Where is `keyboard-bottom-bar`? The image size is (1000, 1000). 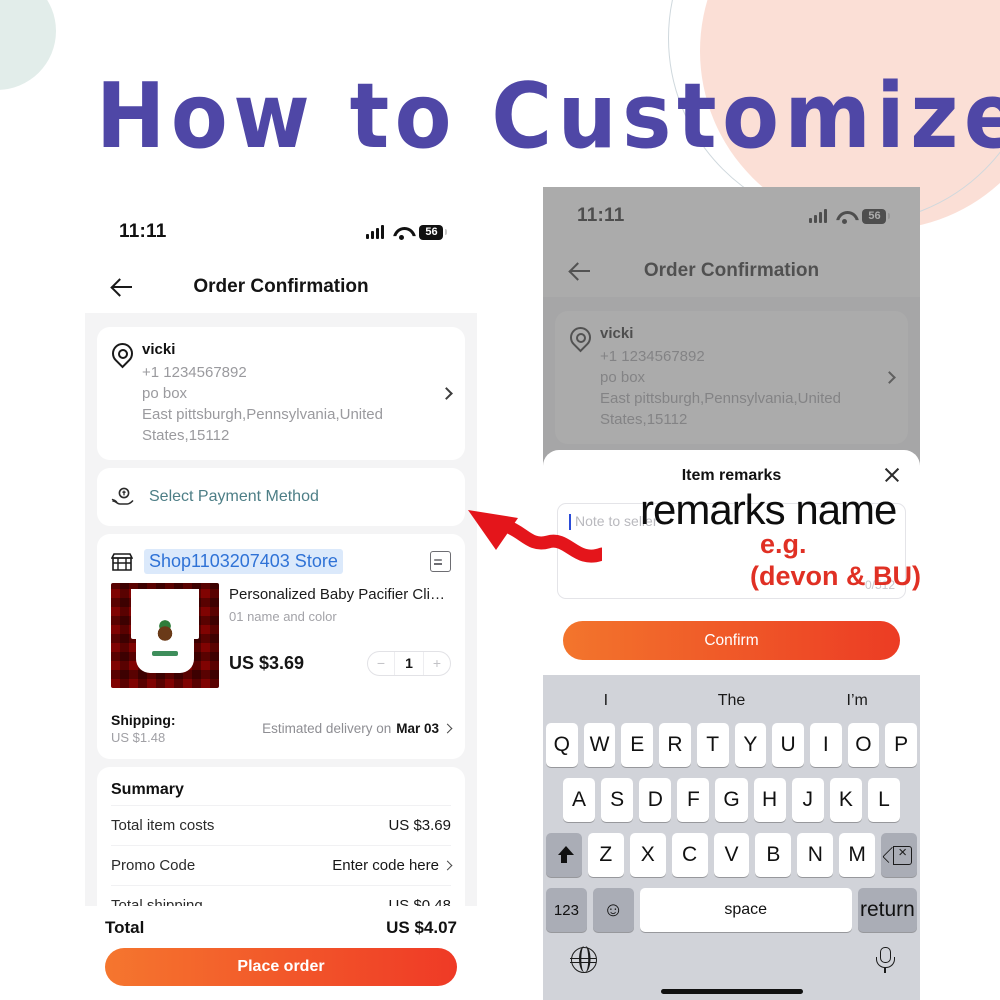
keyboard-bottom-bar is located at coordinates (731, 959).